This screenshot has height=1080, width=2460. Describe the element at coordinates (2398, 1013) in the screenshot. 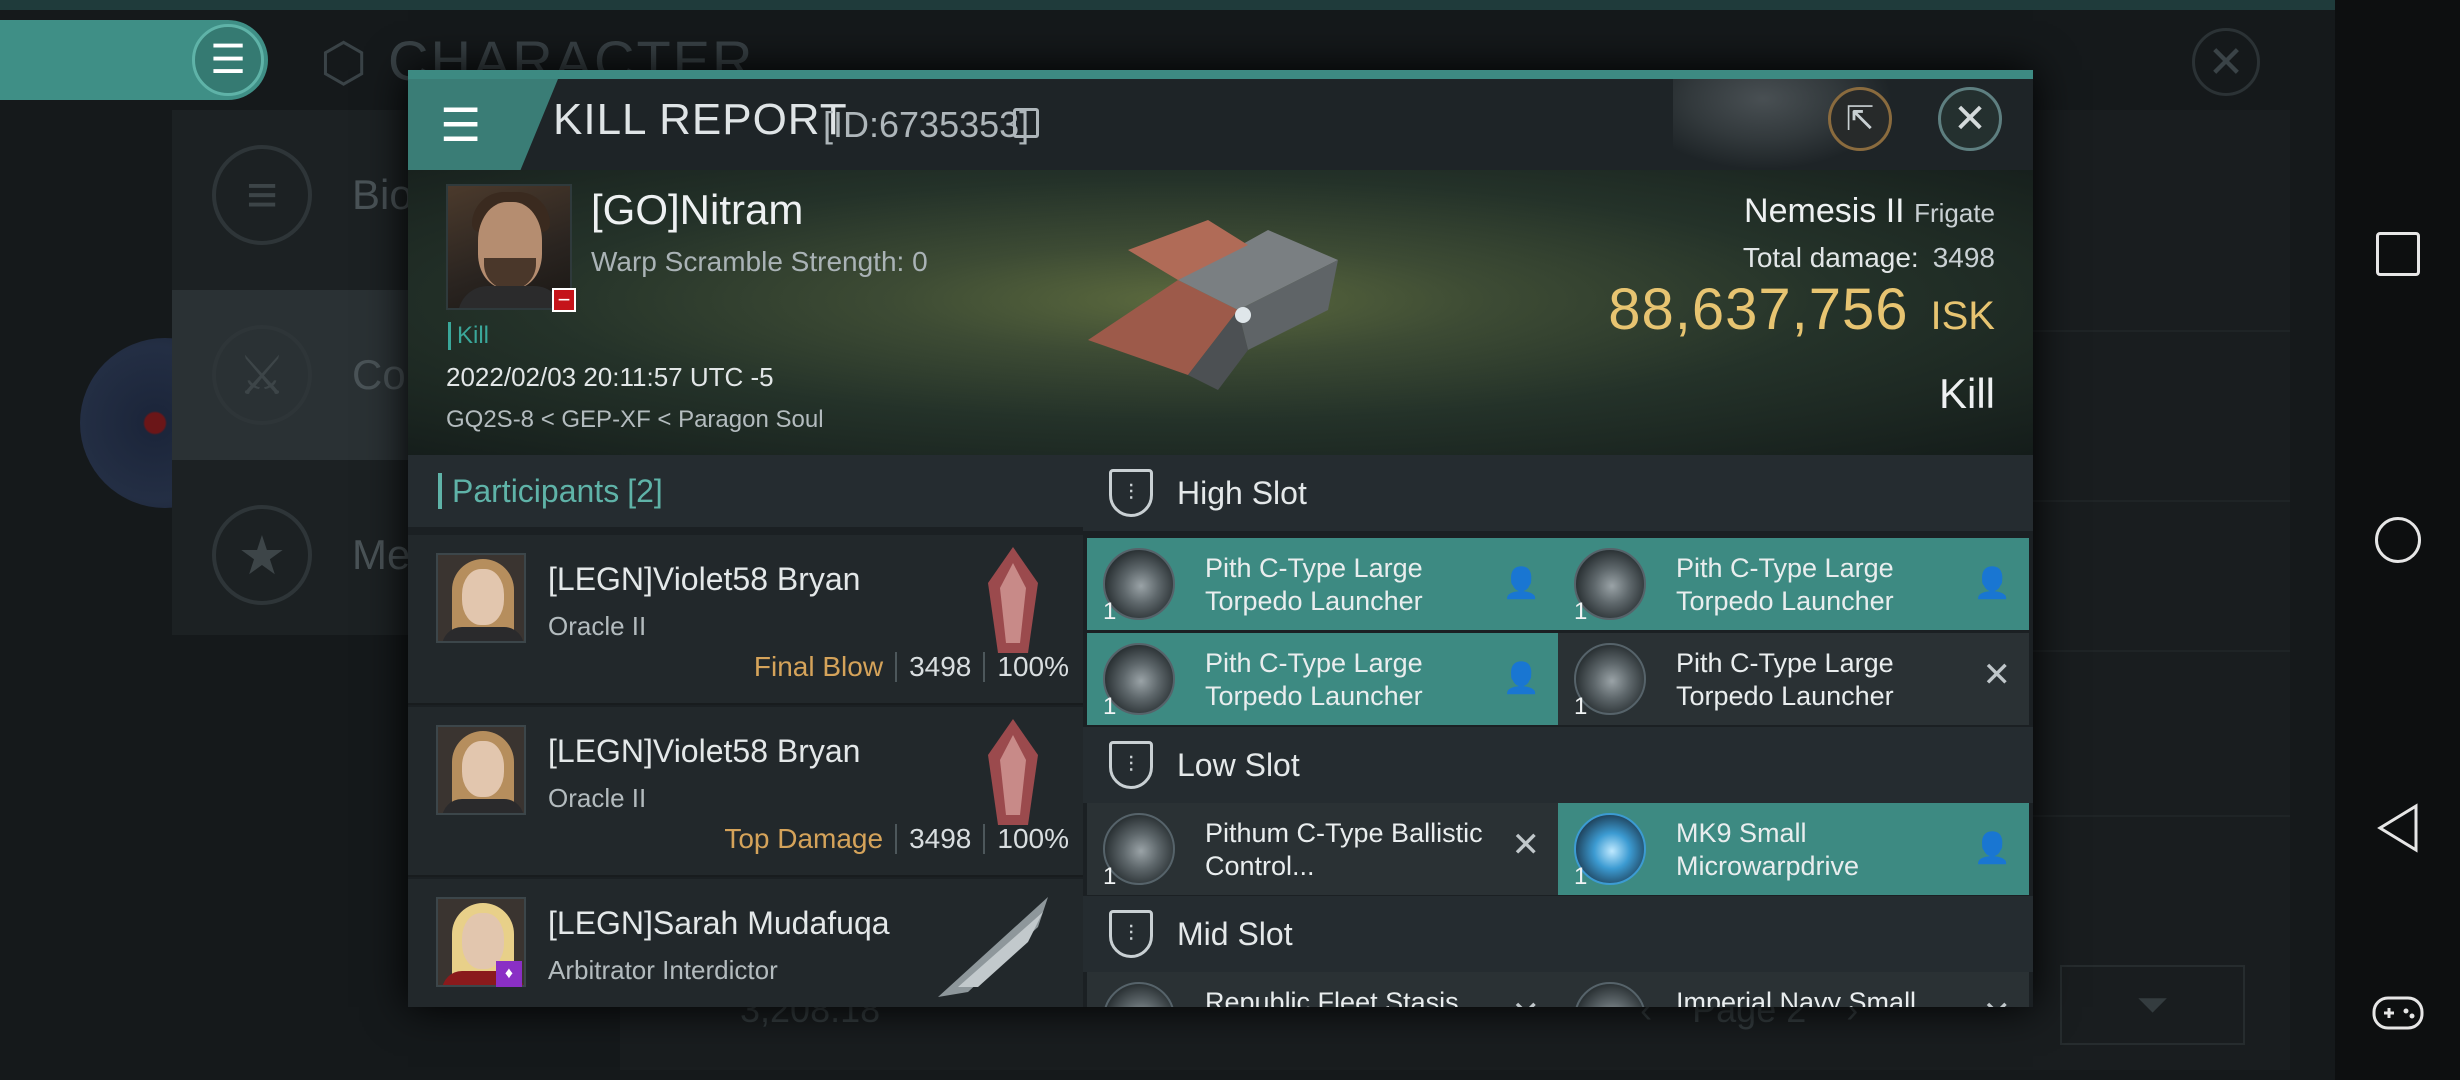

I see `gamepad-icon` at that location.